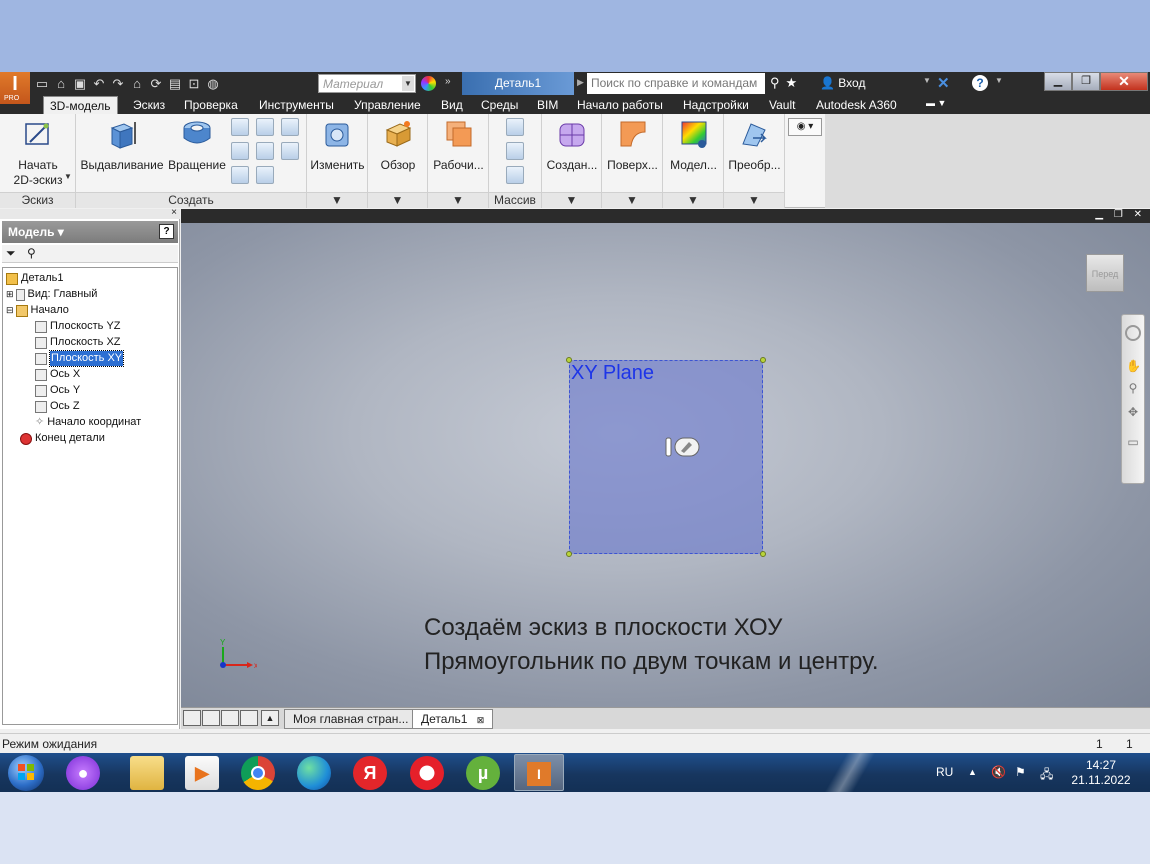 Image resolution: width=1150 pixels, height=864 pixels. What do you see at coordinates (192, 718) in the screenshot?
I see `cascade-icon` at bounding box center [192, 718].